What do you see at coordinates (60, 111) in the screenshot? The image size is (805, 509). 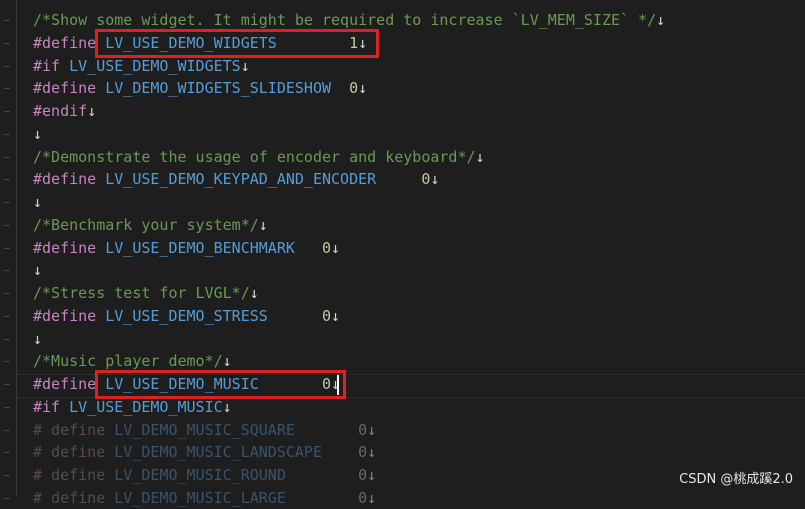 I see `code-token: #endif` at bounding box center [60, 111].